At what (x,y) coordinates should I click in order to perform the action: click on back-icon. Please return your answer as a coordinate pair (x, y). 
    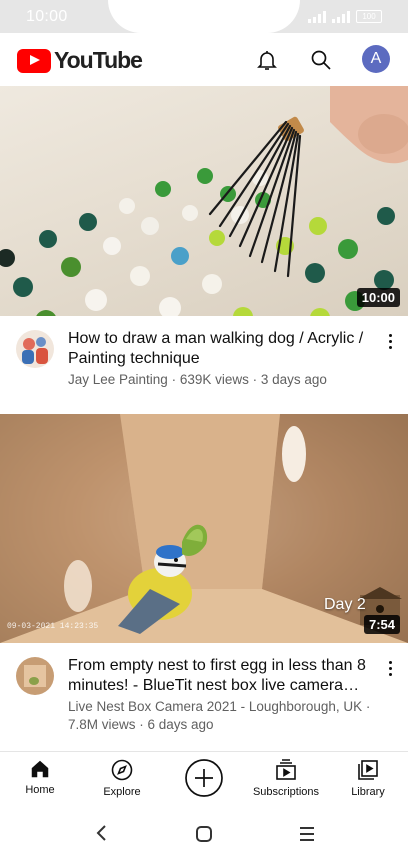
    Looking at the image, I should click on (102, 833).